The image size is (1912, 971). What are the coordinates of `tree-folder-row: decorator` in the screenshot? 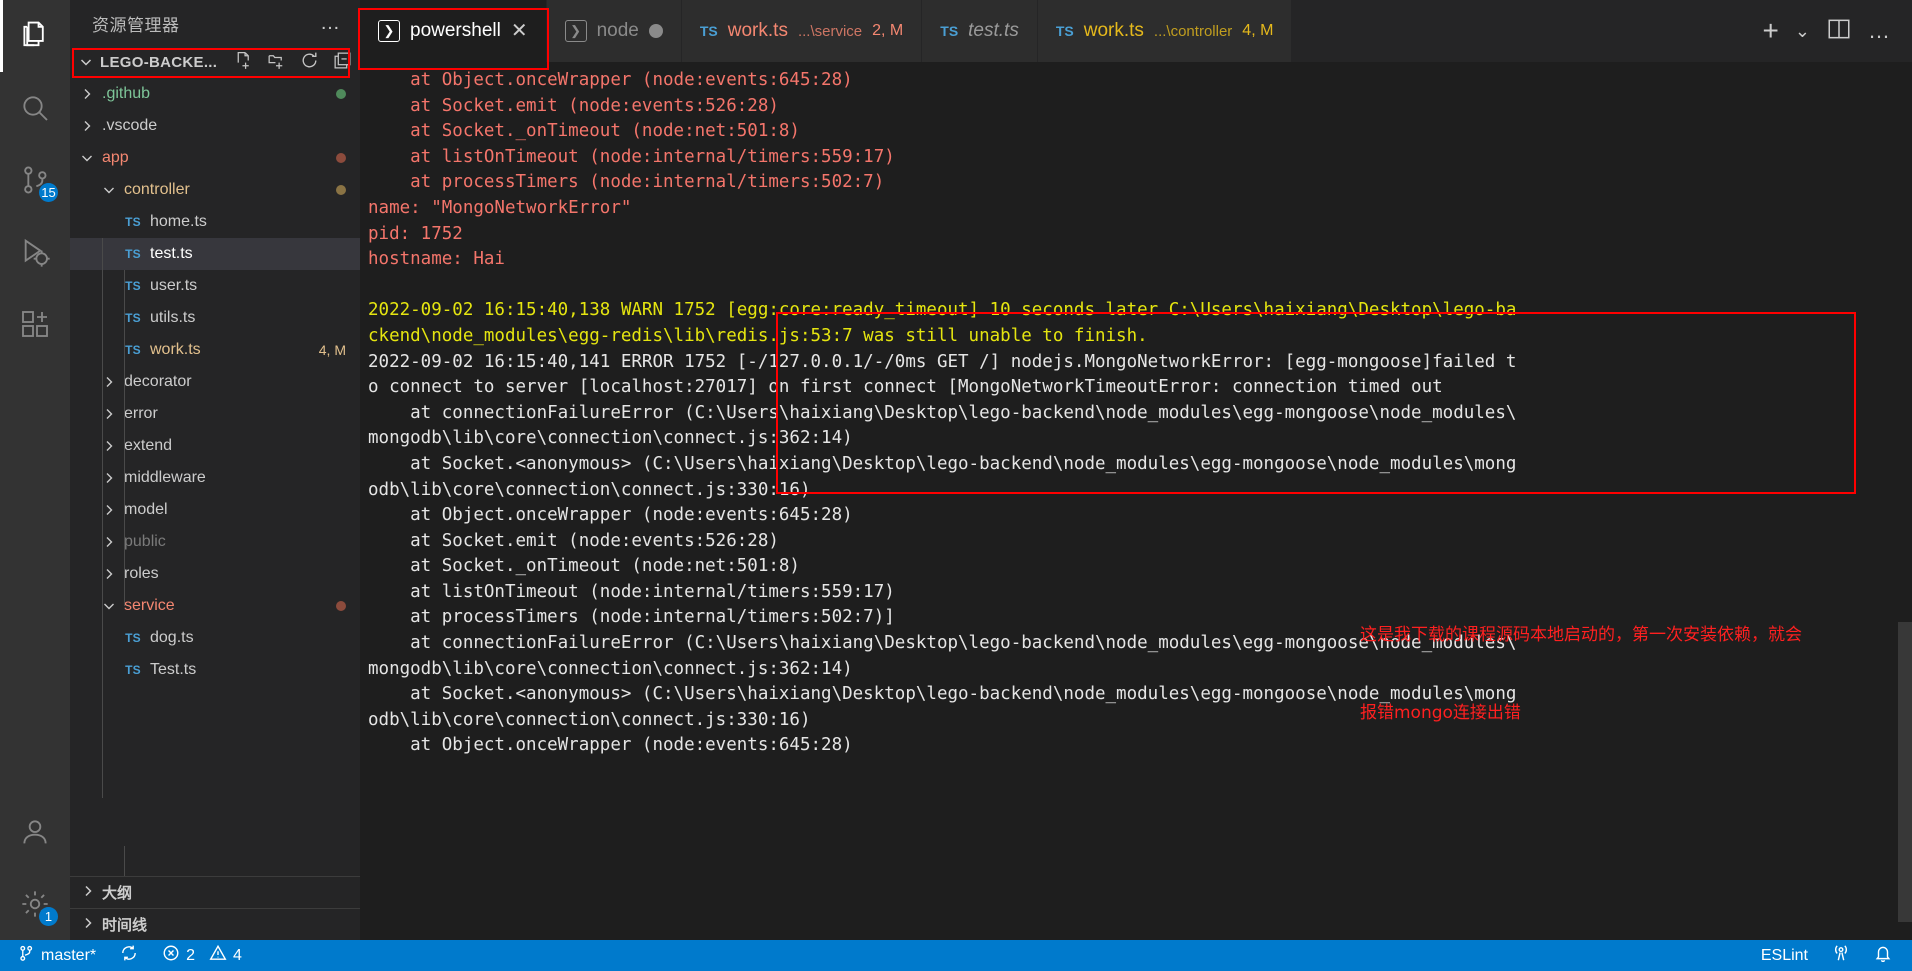 It's located at (215, 382).